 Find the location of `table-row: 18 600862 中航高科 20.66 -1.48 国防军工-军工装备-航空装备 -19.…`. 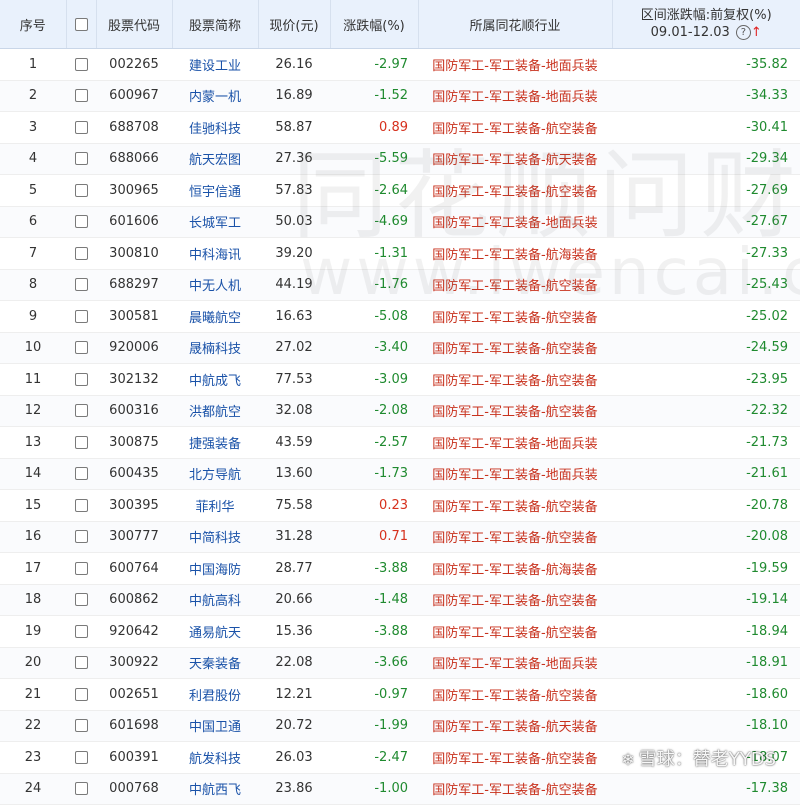

table-row: 18 600862 中航高科 20.66 -1.48 国防军工-军工装备-航空装备 -19.… is located at coordinates (400, 600).